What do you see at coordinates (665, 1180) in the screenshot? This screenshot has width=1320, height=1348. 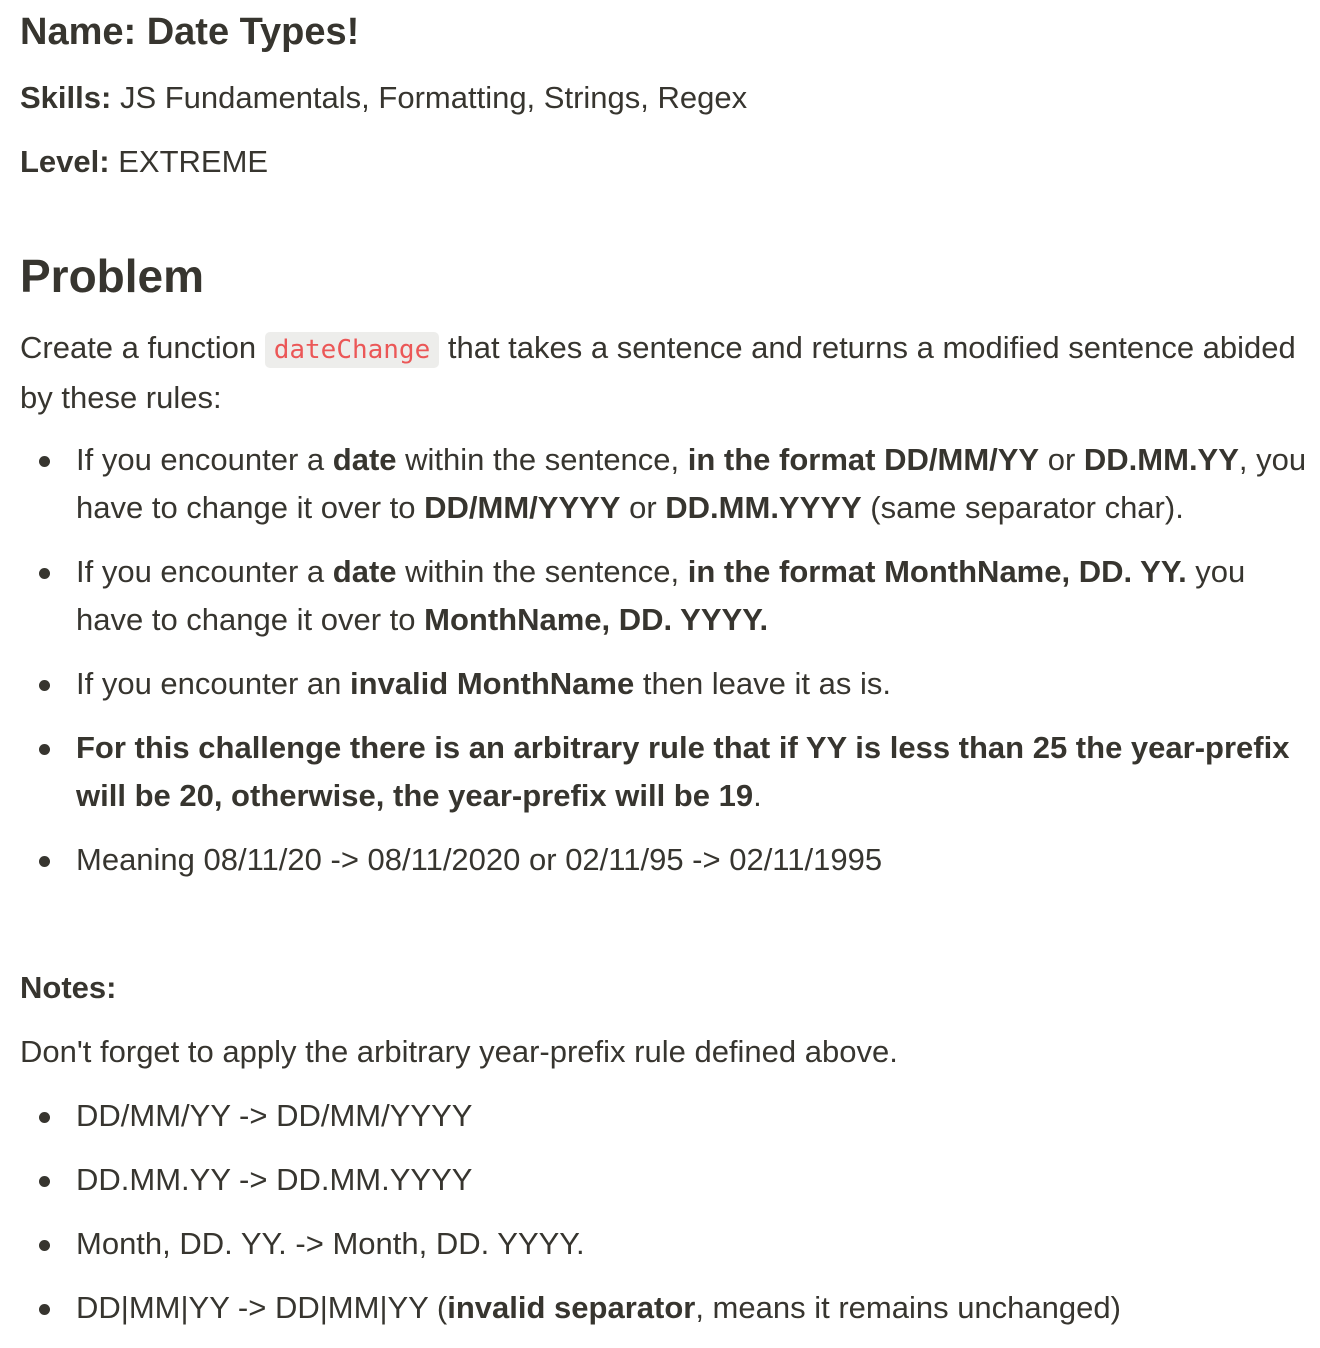 I see `note-item: DD.MM.YY -> DD.MM.YYYY` at bounding box center [665, 1180].